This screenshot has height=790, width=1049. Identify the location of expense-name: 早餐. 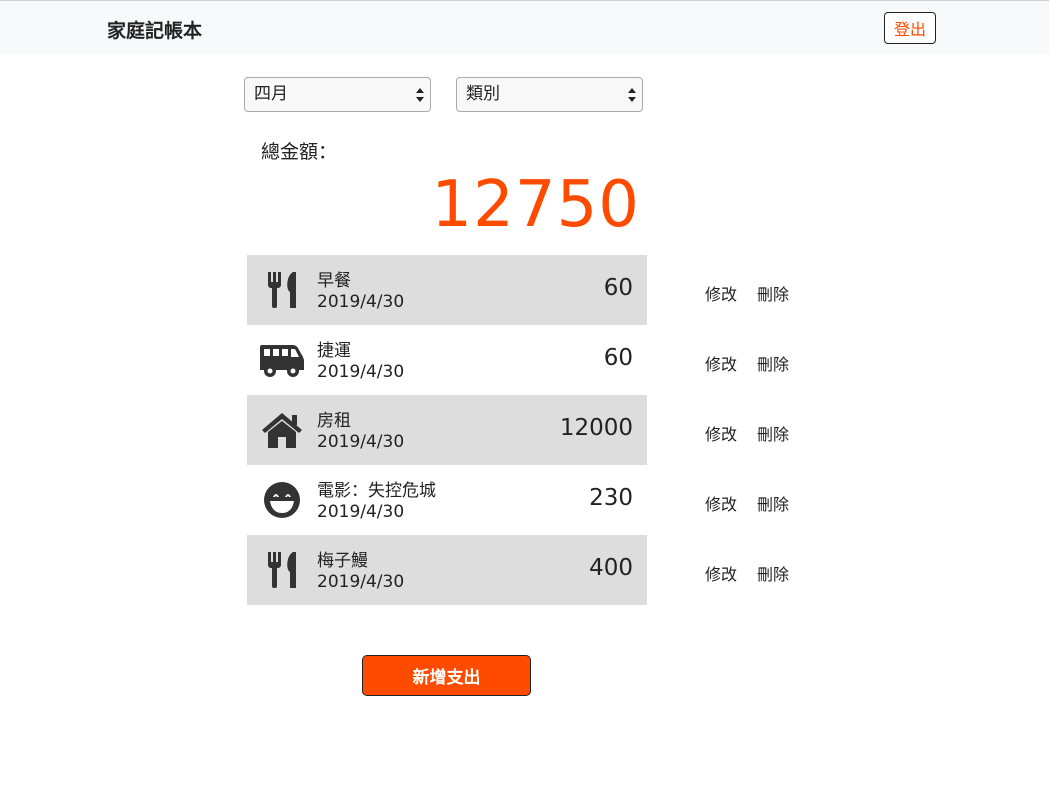
(334, 281).